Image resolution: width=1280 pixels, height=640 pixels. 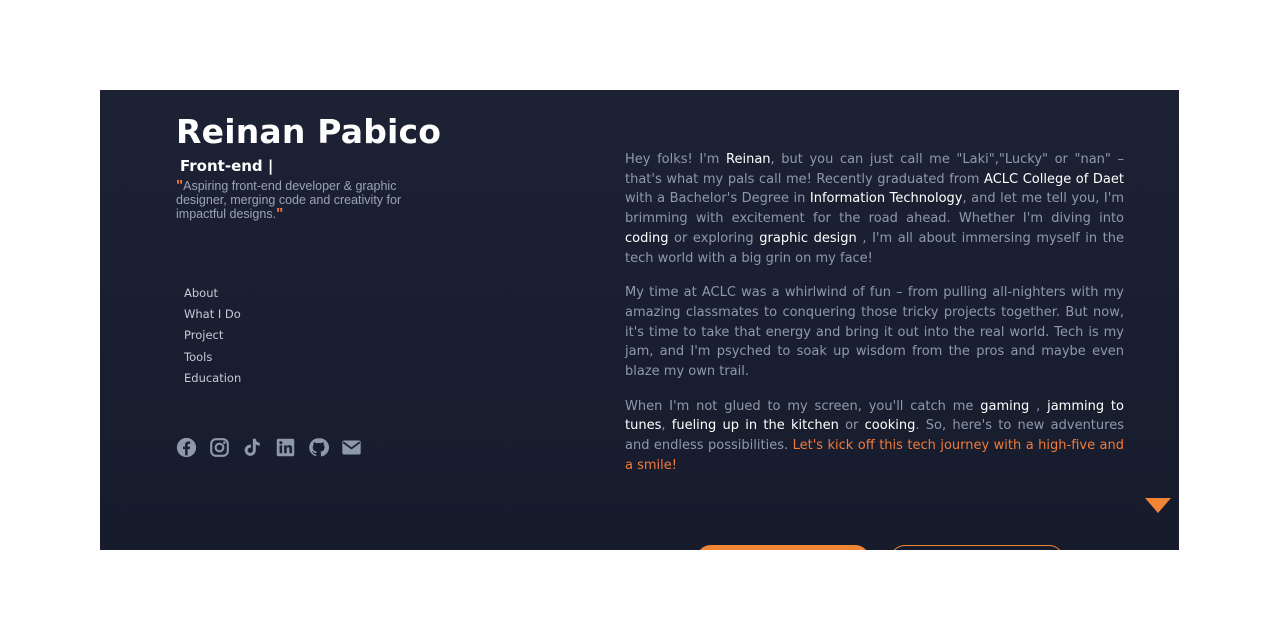 What do you see at coordinates (227, 166) in the screenshot?
I see `role-title: Front-end |` at bounding box center [227, 166].